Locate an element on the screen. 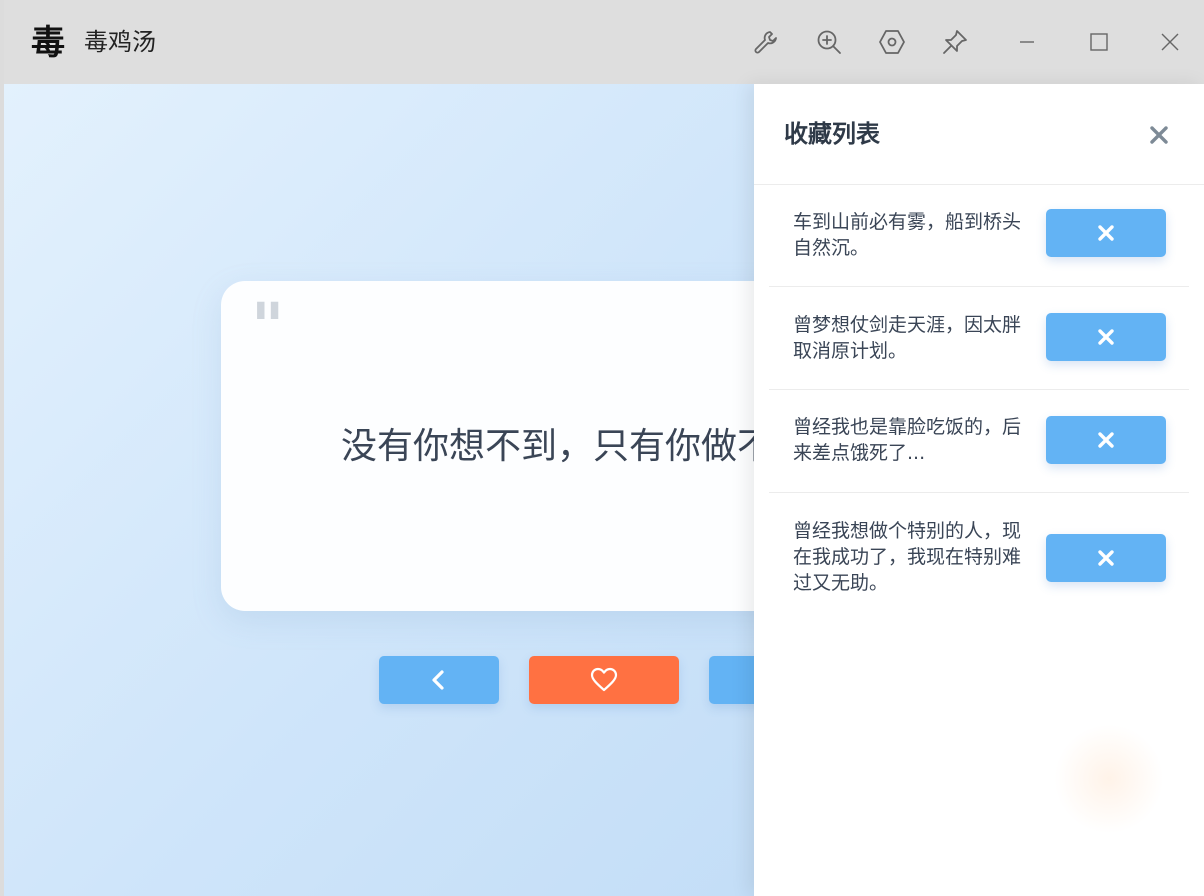  pin-icon is located at coordinates (955, 42).